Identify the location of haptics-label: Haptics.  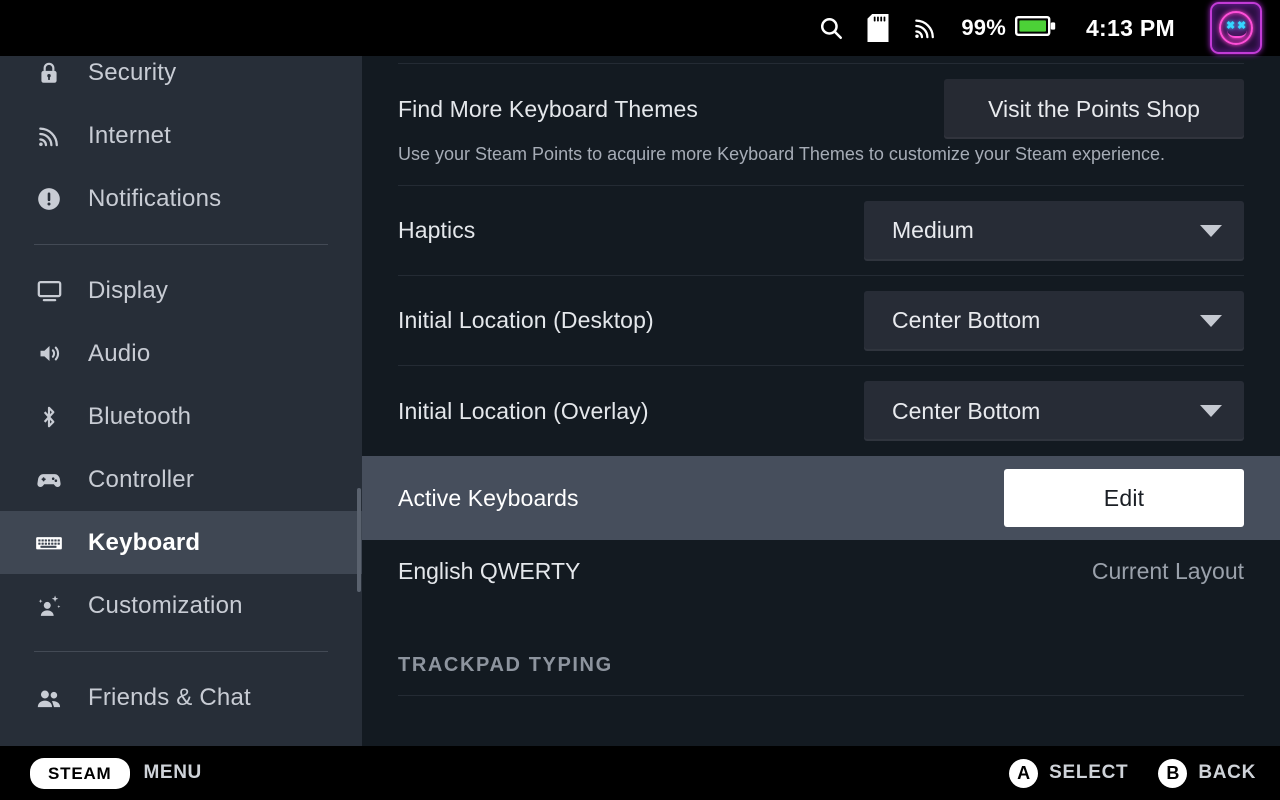
(437, 230).